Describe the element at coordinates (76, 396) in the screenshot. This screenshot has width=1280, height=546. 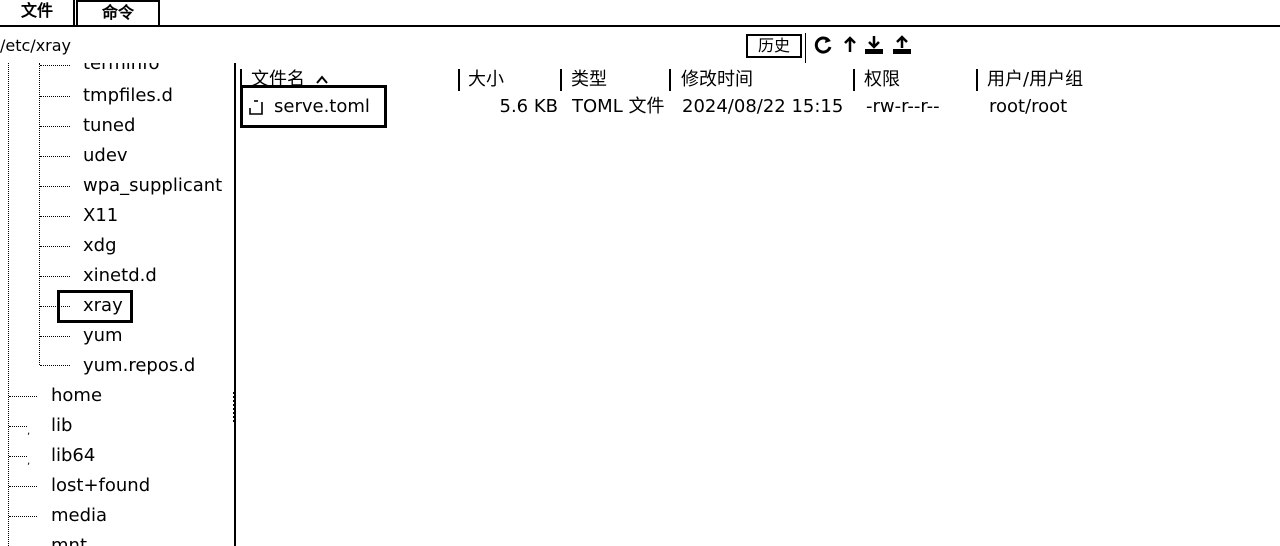
I see `tree-item-home: home` at that location.